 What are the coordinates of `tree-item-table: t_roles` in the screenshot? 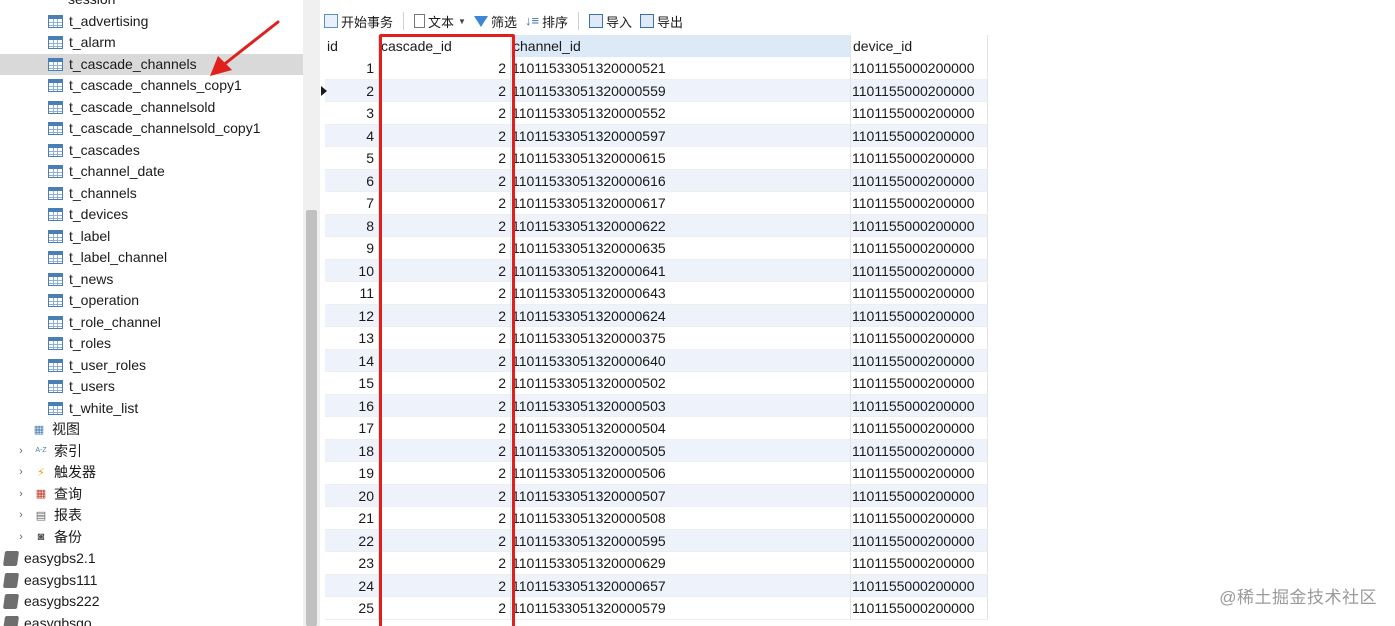 It's located at (79, 343).